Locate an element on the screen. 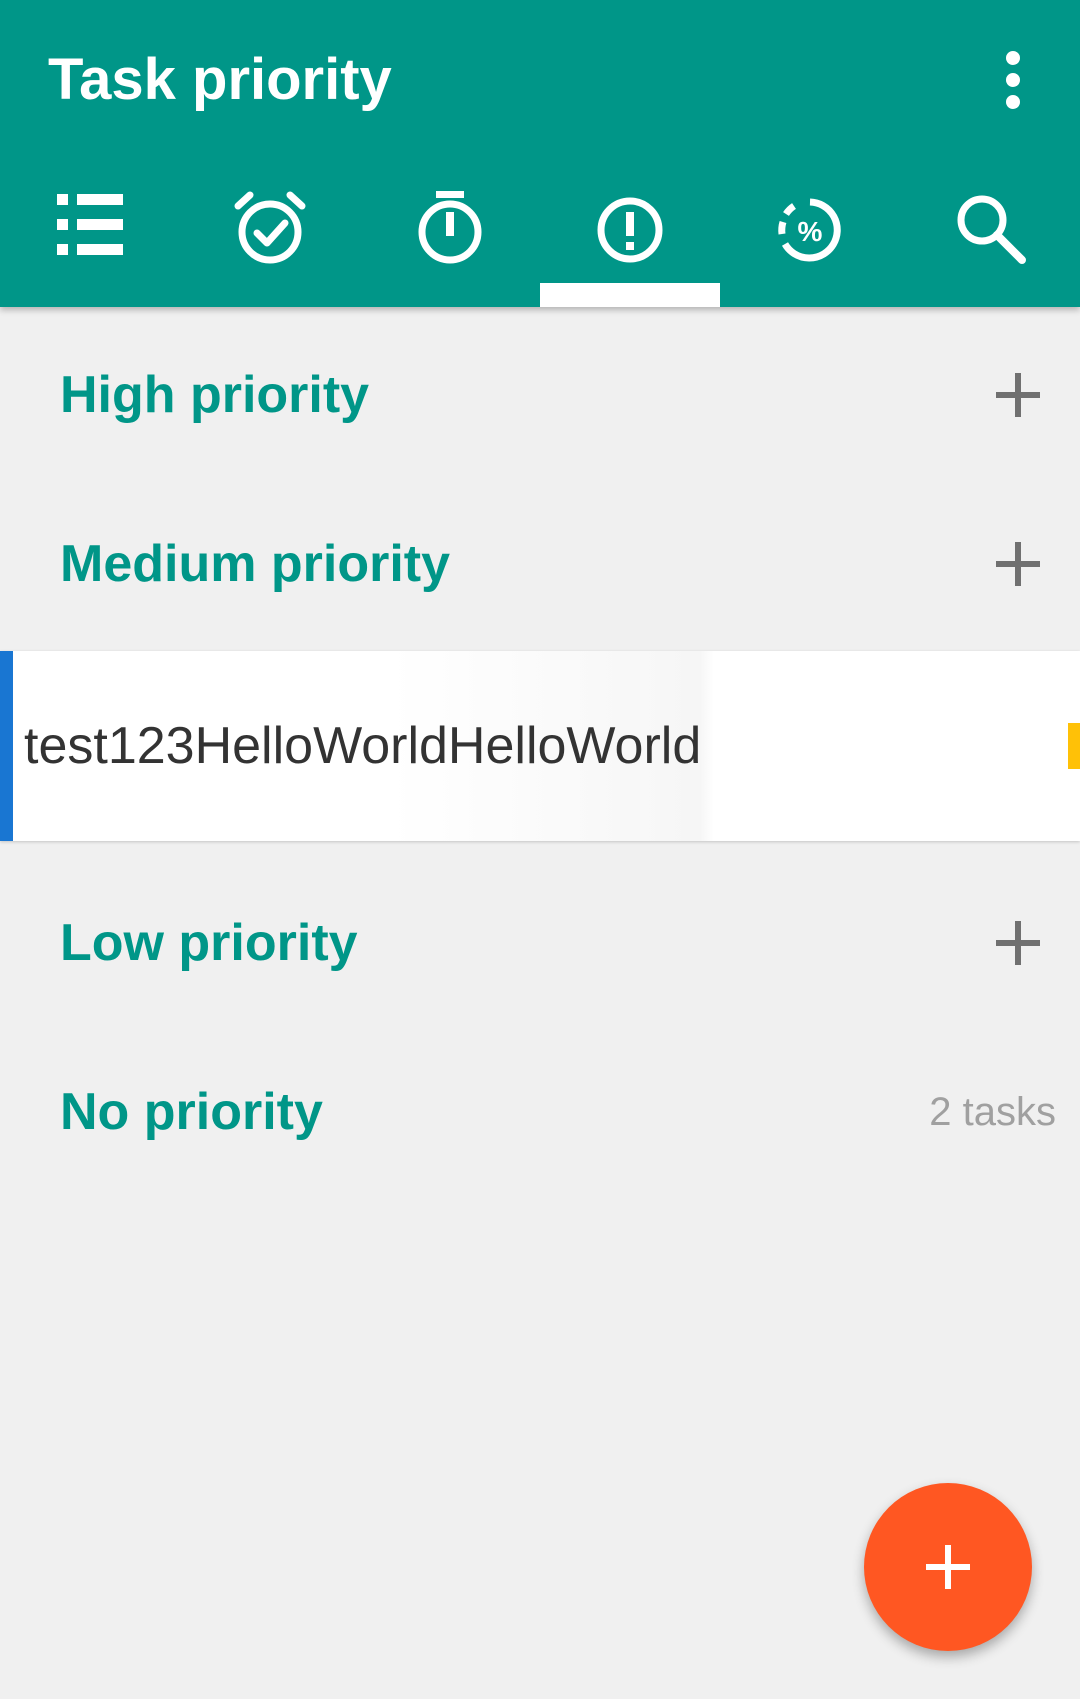 The height and width of the screenshot is (1699, 1080). more-vert-icon is located at coordinates (1013, 80).